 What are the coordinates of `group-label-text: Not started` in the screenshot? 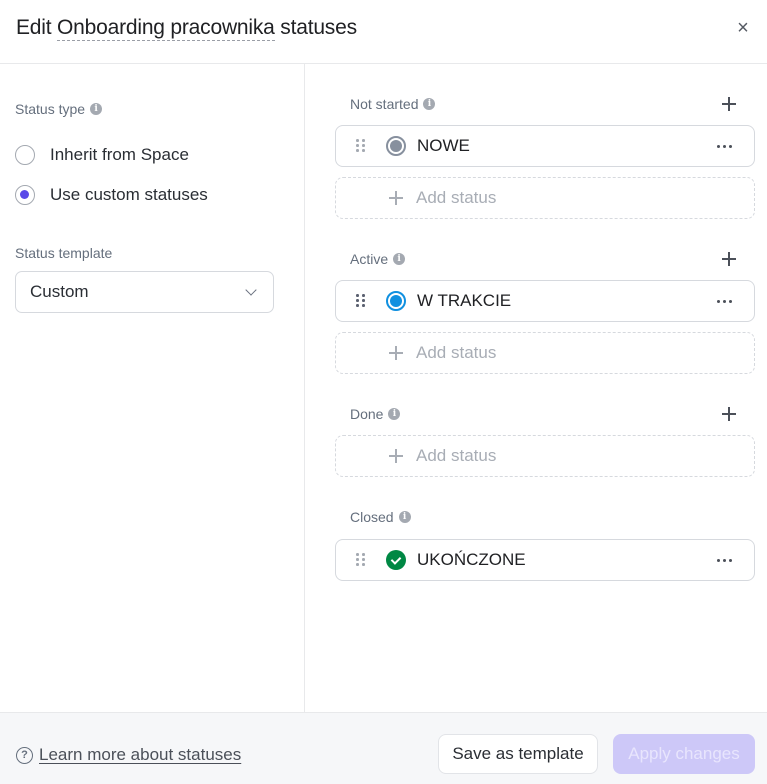 It's located at (384, 104).